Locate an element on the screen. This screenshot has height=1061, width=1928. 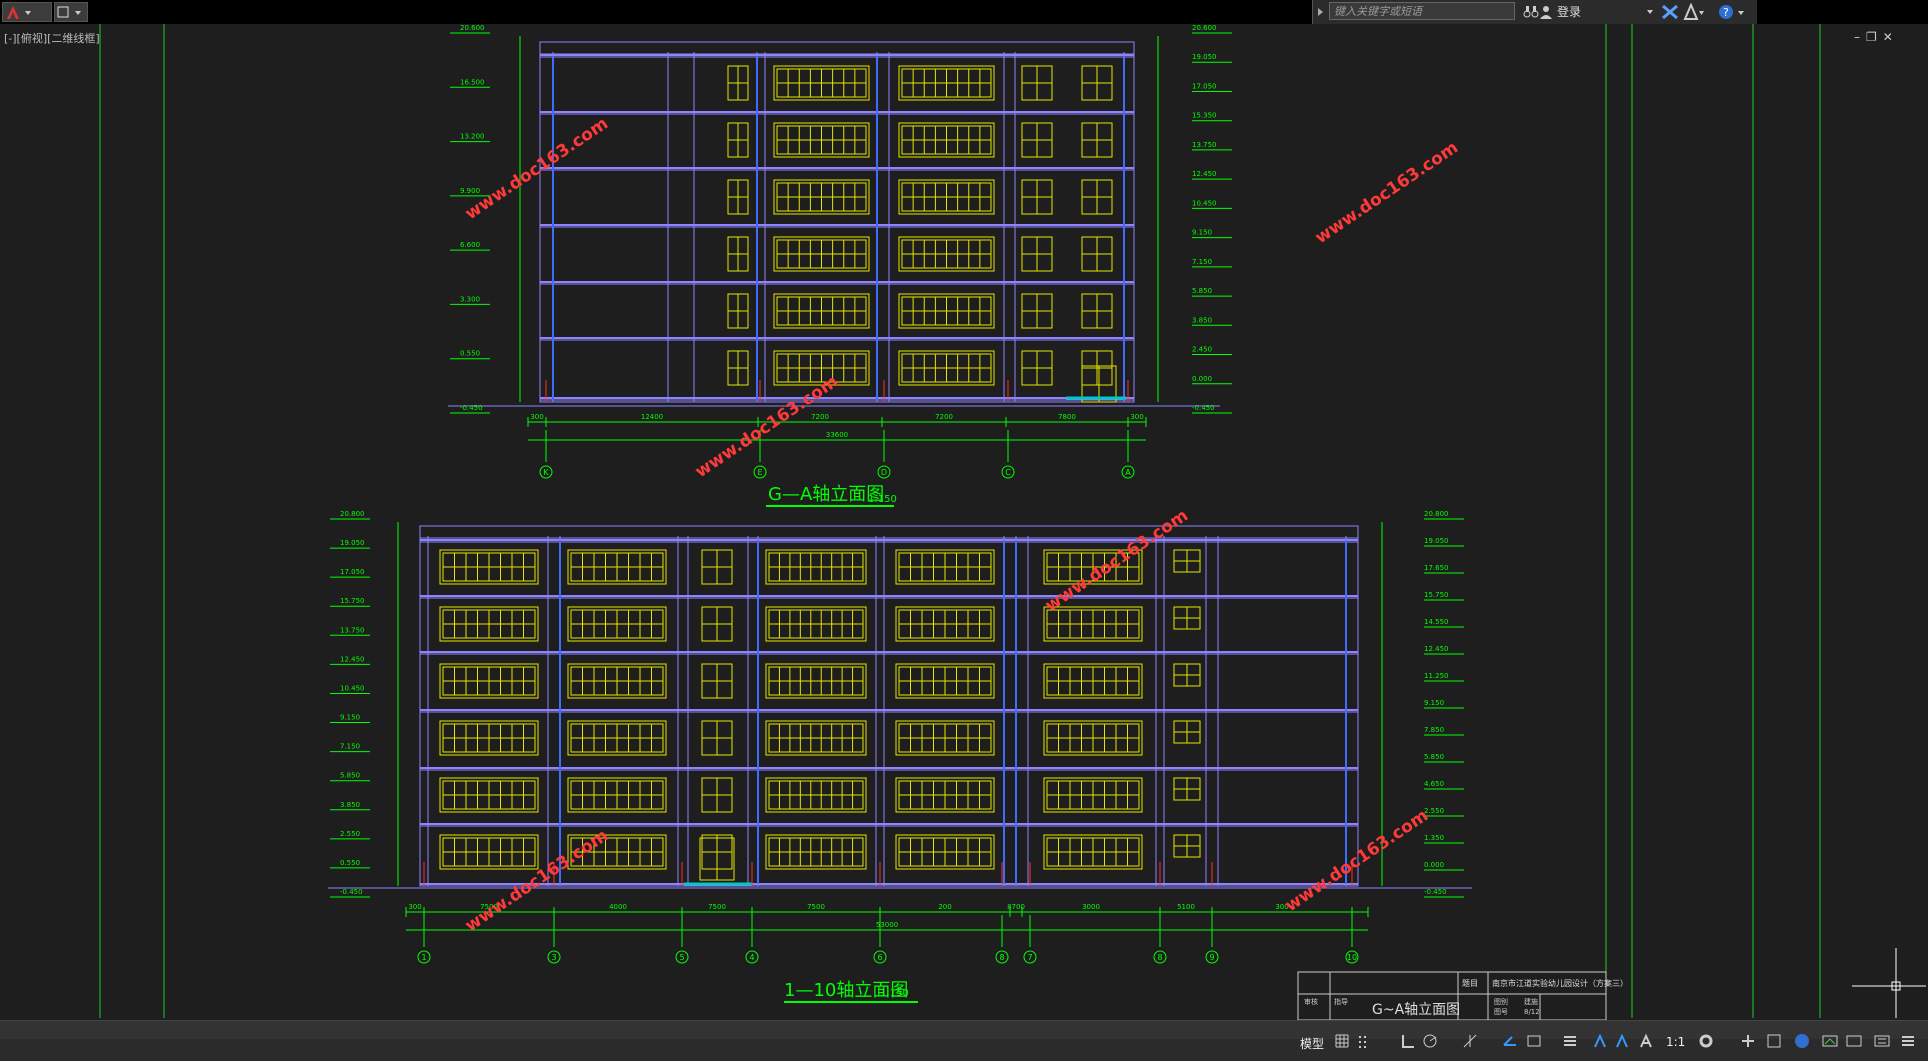
auto-scale-icon is located at coordinates (1622, 1041).